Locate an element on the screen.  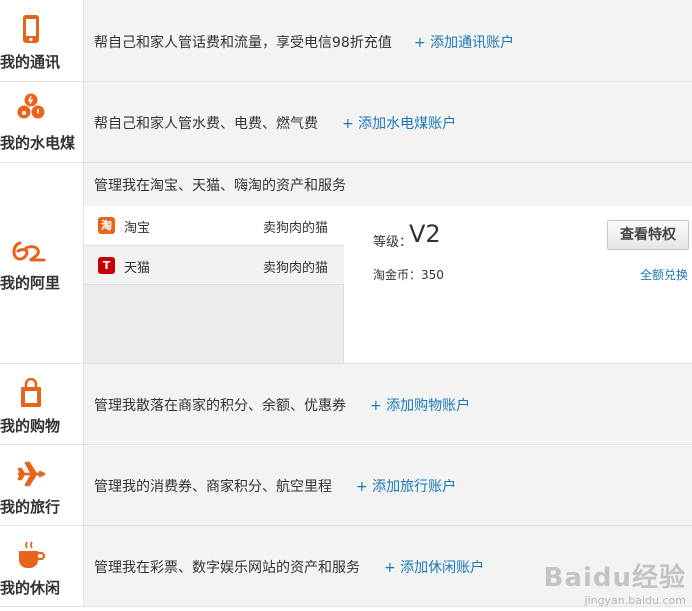
airplane-icon is located at coordinates (31, 476).